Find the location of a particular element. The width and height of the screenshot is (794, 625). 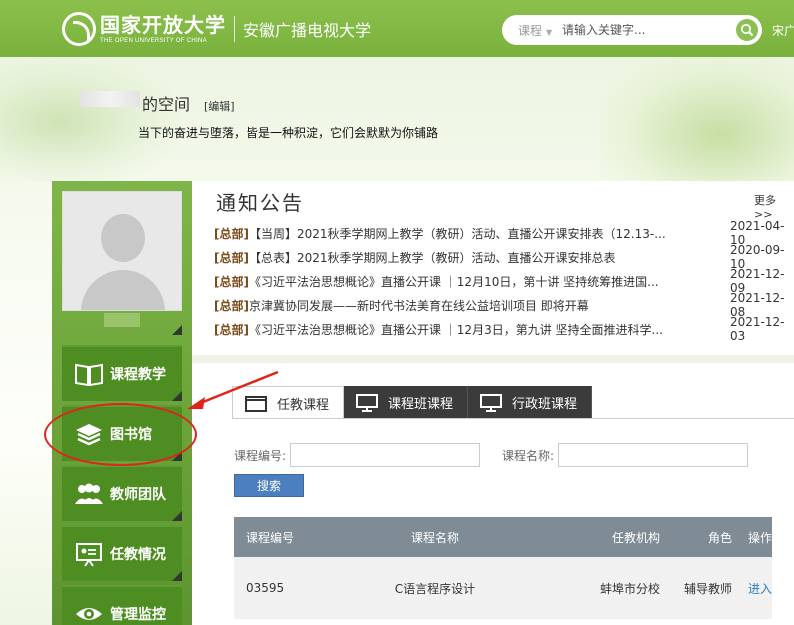

course-name-label: 课程名称: is located at coordinates (528, 455).